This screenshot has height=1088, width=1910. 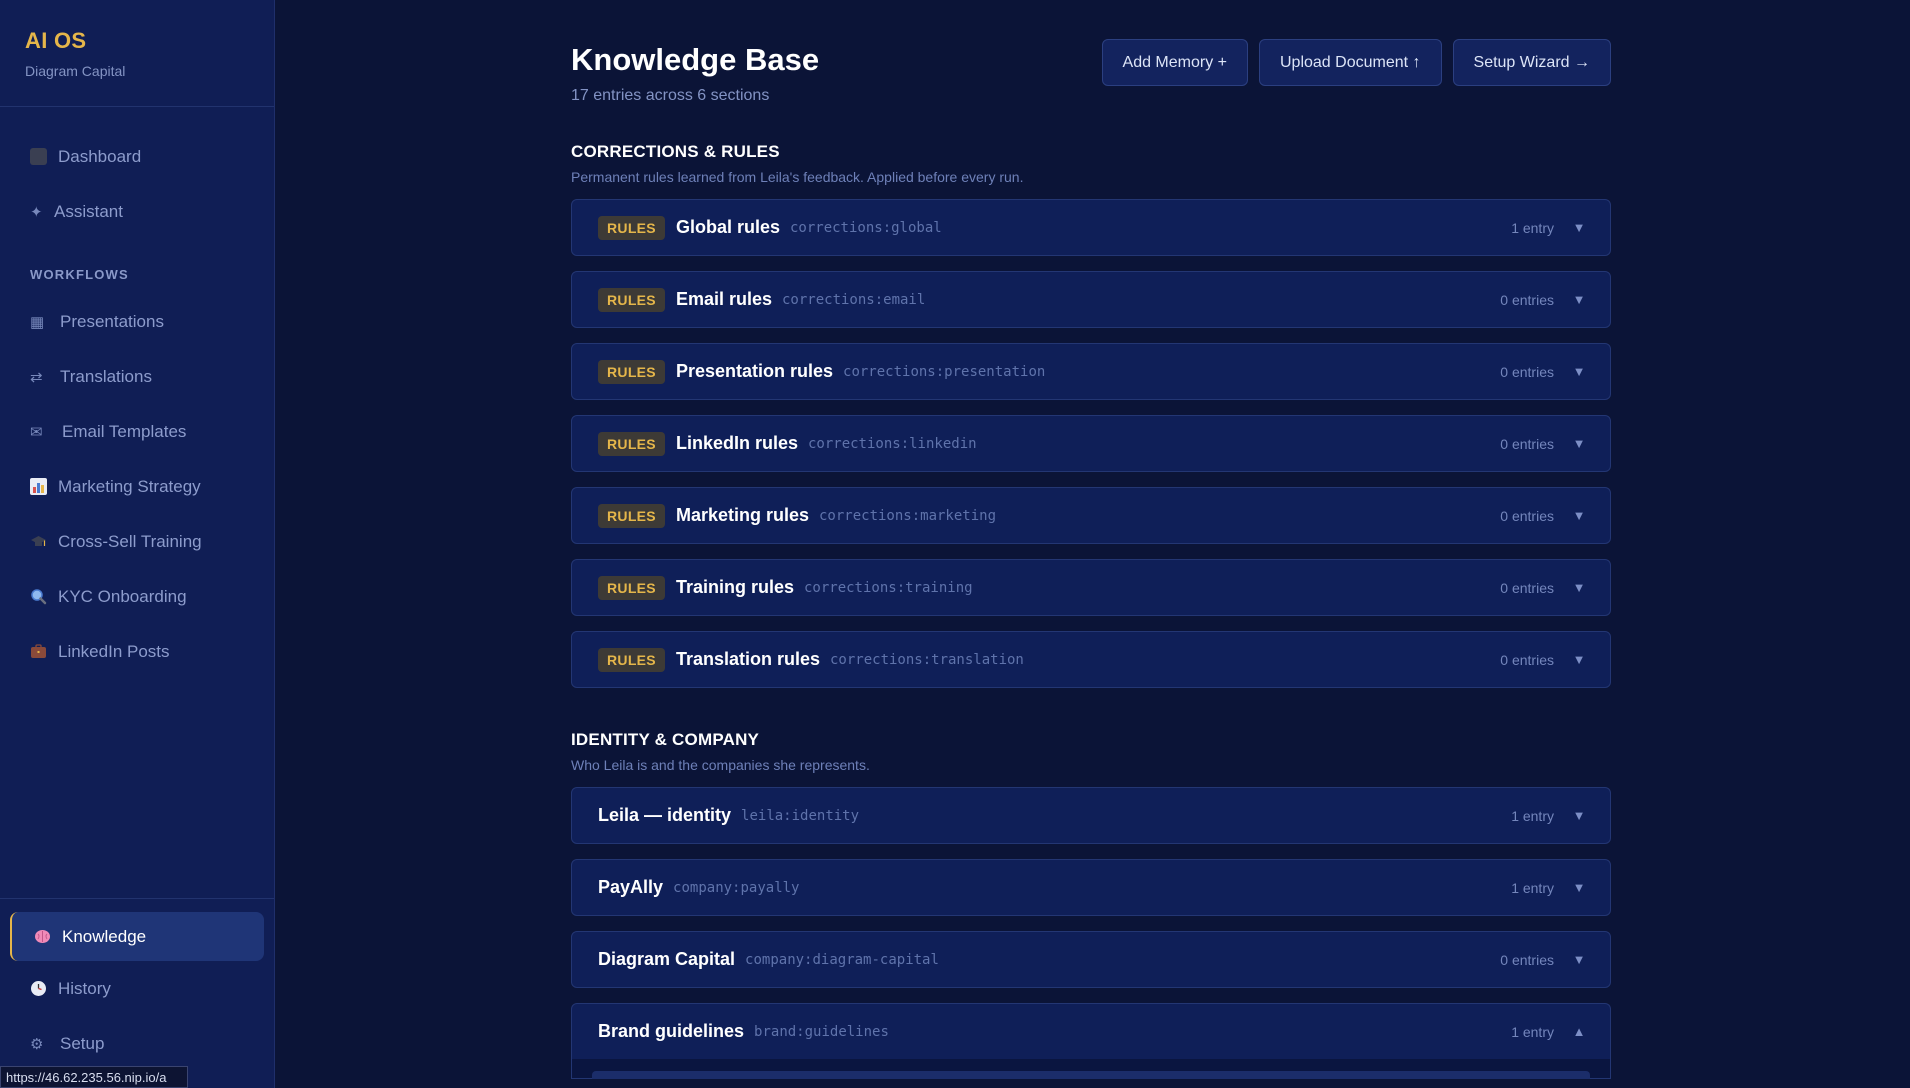 What do you see at coordinates (854, 299) in the screenshot?
I see `row-key: corrections:email` at bounding box center [854, 299].